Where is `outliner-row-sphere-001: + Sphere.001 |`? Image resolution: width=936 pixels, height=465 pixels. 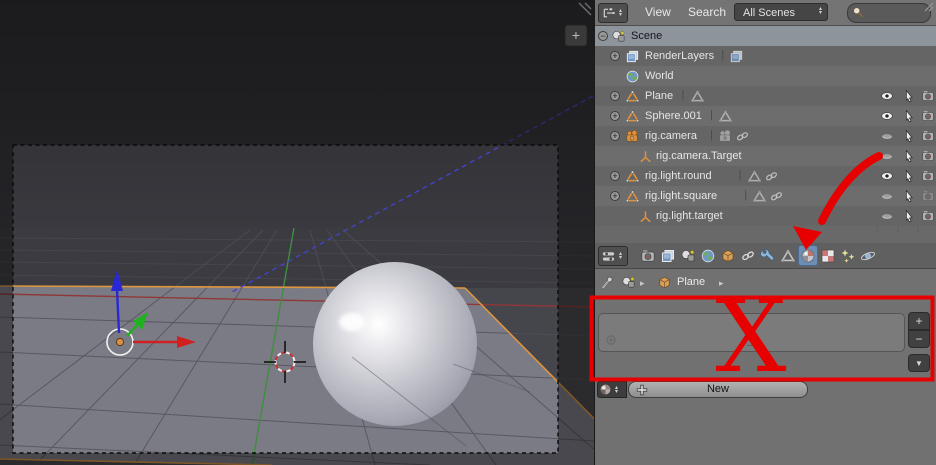
outliner-row-sphere-001: + Sphere.001 | is located at coordinates (765, 116).